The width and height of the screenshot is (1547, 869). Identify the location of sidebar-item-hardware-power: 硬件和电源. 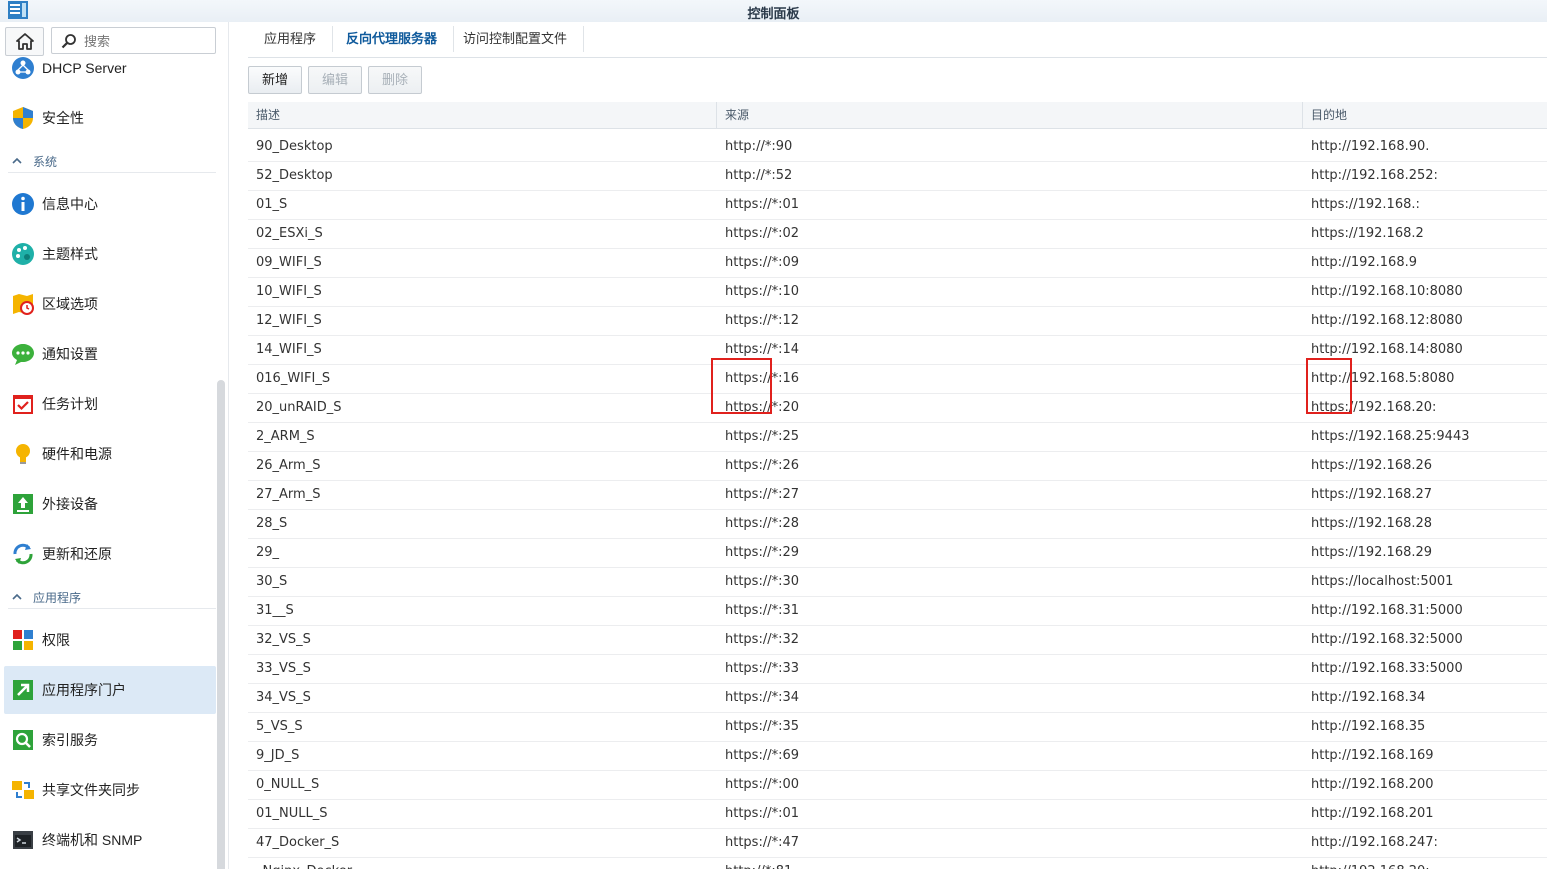
(110, 454).